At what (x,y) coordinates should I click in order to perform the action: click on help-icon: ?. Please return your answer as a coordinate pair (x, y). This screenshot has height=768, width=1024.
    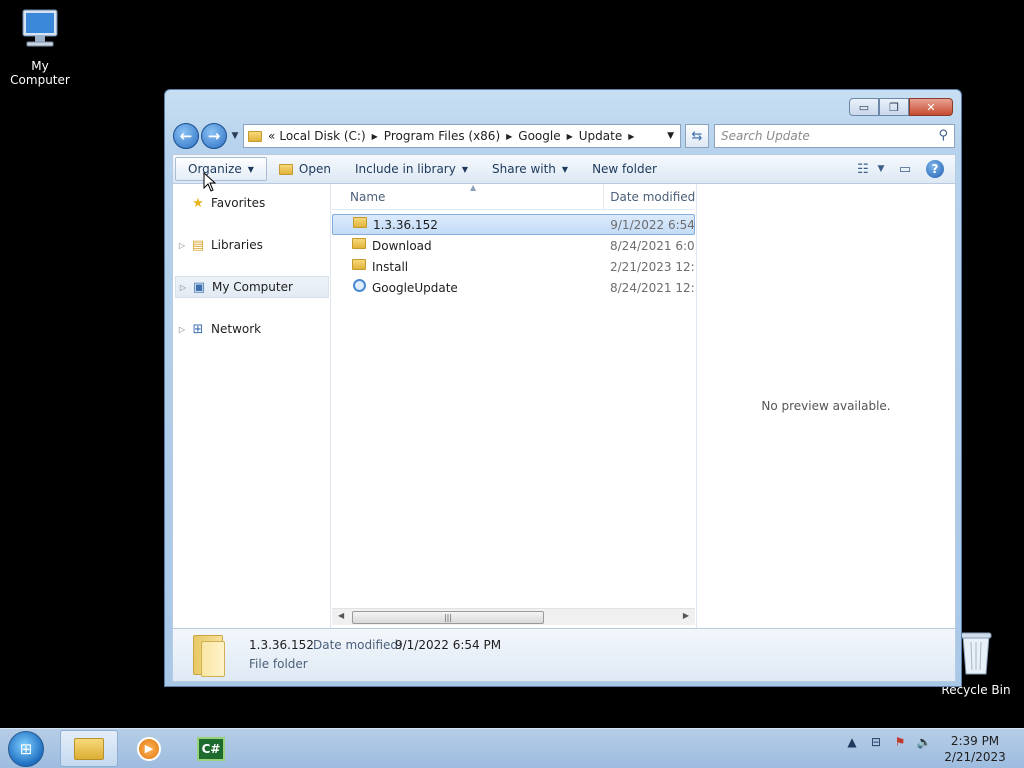
    Looking at the image, I should click on (935, 169).